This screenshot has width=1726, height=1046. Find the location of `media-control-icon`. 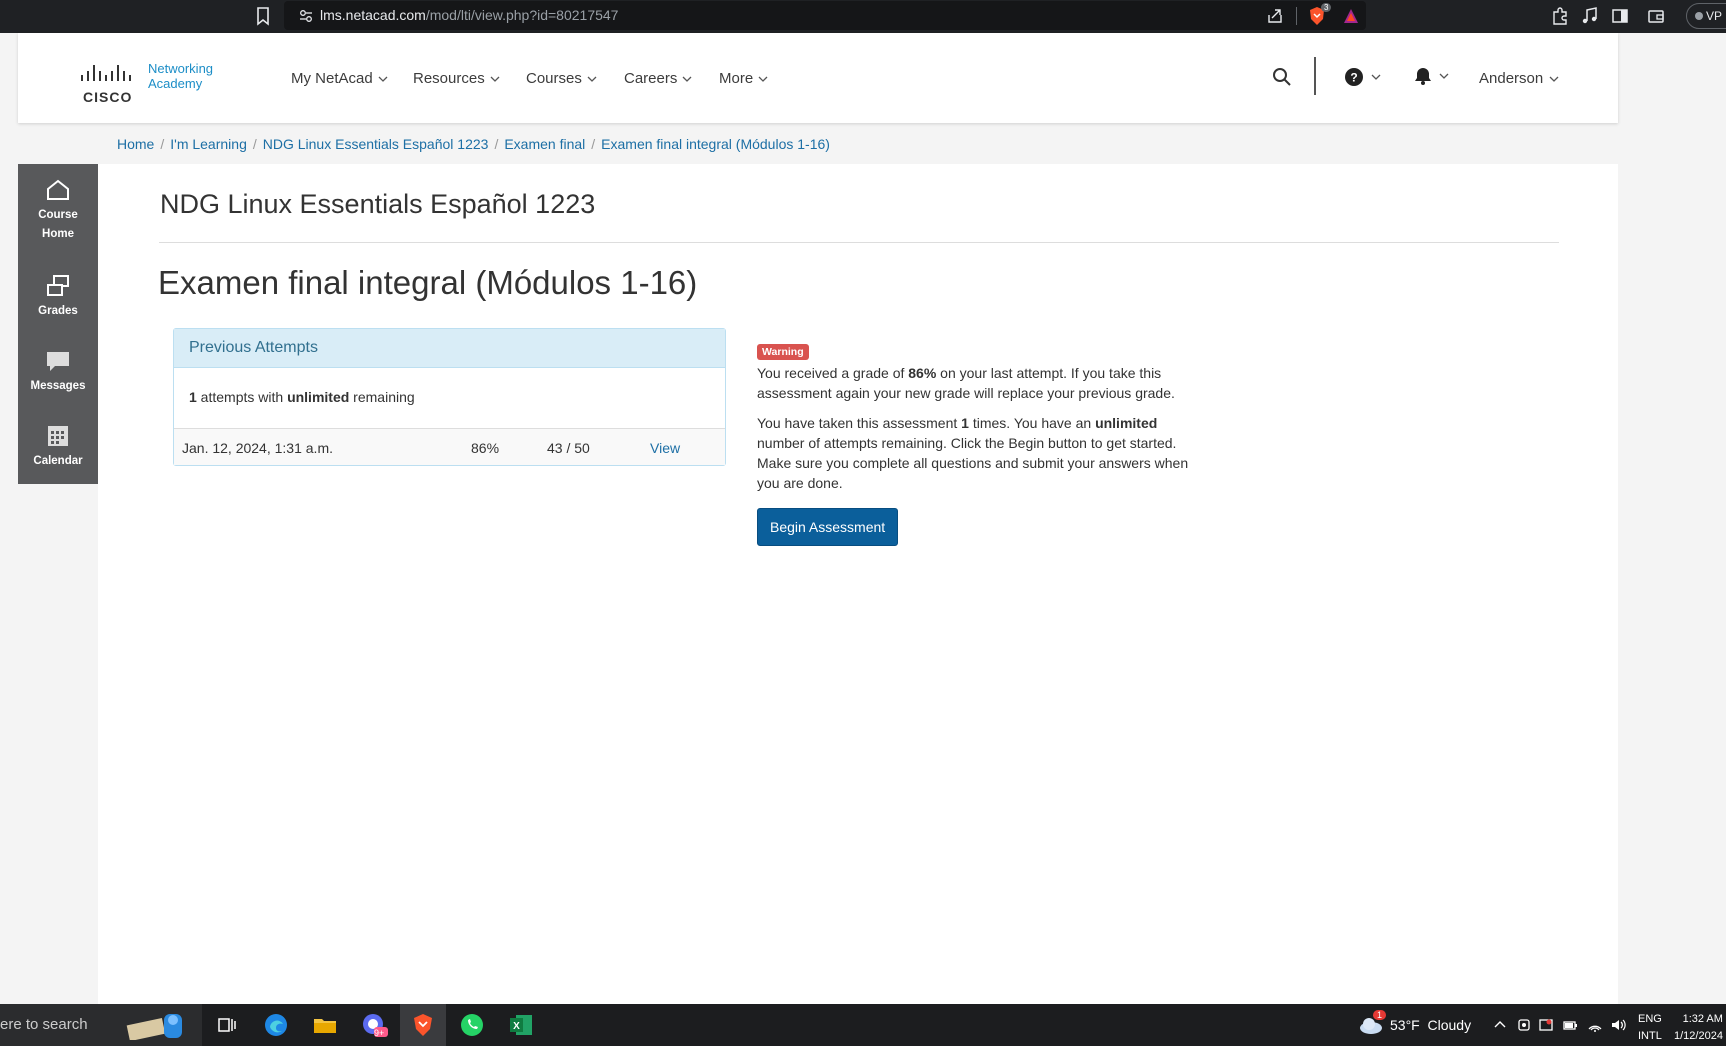

media-control-icon is located at coordinates (1590, 16).